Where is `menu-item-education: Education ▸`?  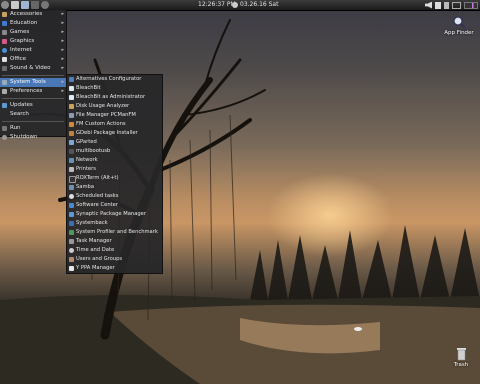
menu-item-education: Education ▸ is located at coordinates (33, 23).